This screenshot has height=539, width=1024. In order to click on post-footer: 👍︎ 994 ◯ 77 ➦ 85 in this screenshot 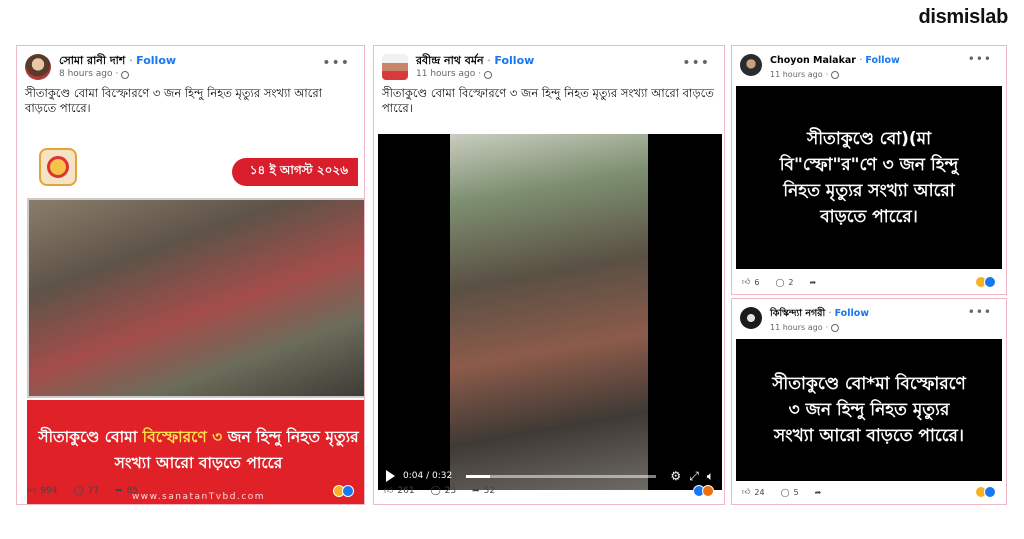, I will do `click(190, 491)`.